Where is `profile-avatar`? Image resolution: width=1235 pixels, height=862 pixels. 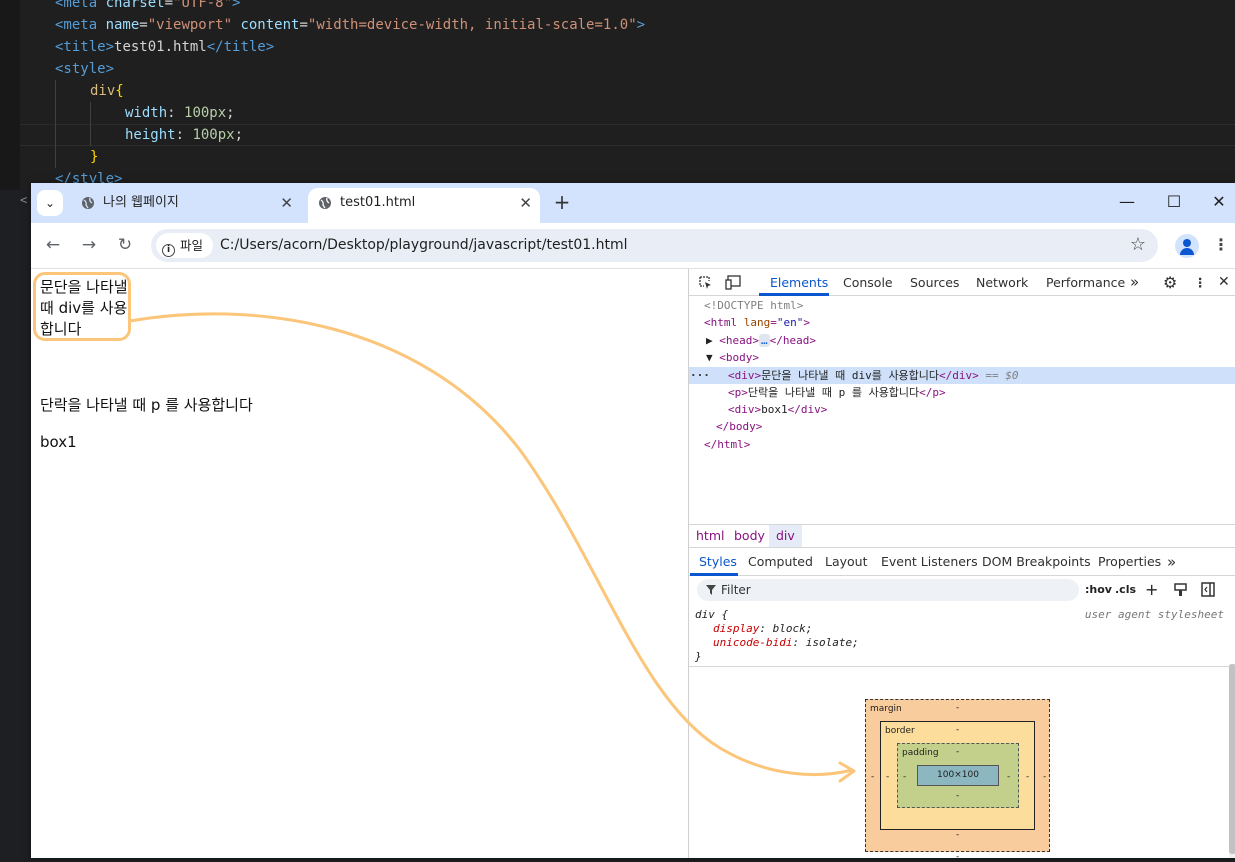
profile-avatar is located at coordinates (1187, 246).